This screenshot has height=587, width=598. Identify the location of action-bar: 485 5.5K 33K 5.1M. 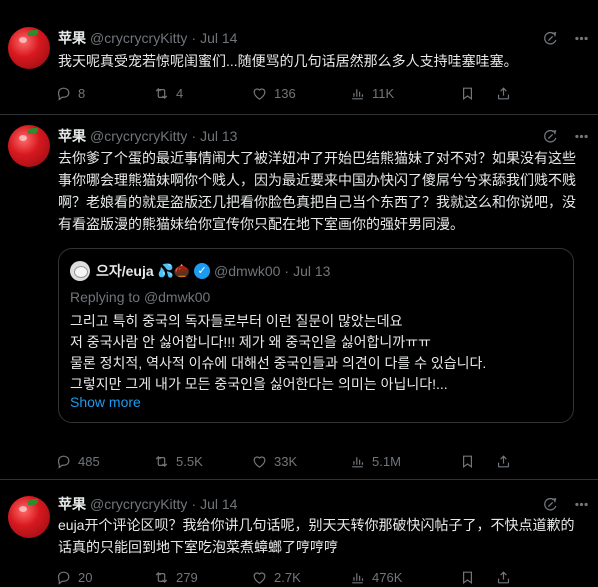
(320, 461).